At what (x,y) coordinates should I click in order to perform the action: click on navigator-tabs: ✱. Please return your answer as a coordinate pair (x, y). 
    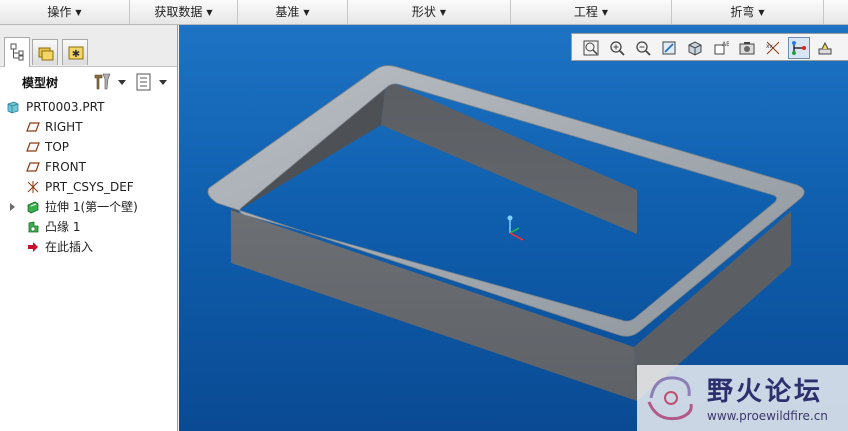
    Looking at the image, I should click on (88, 46).